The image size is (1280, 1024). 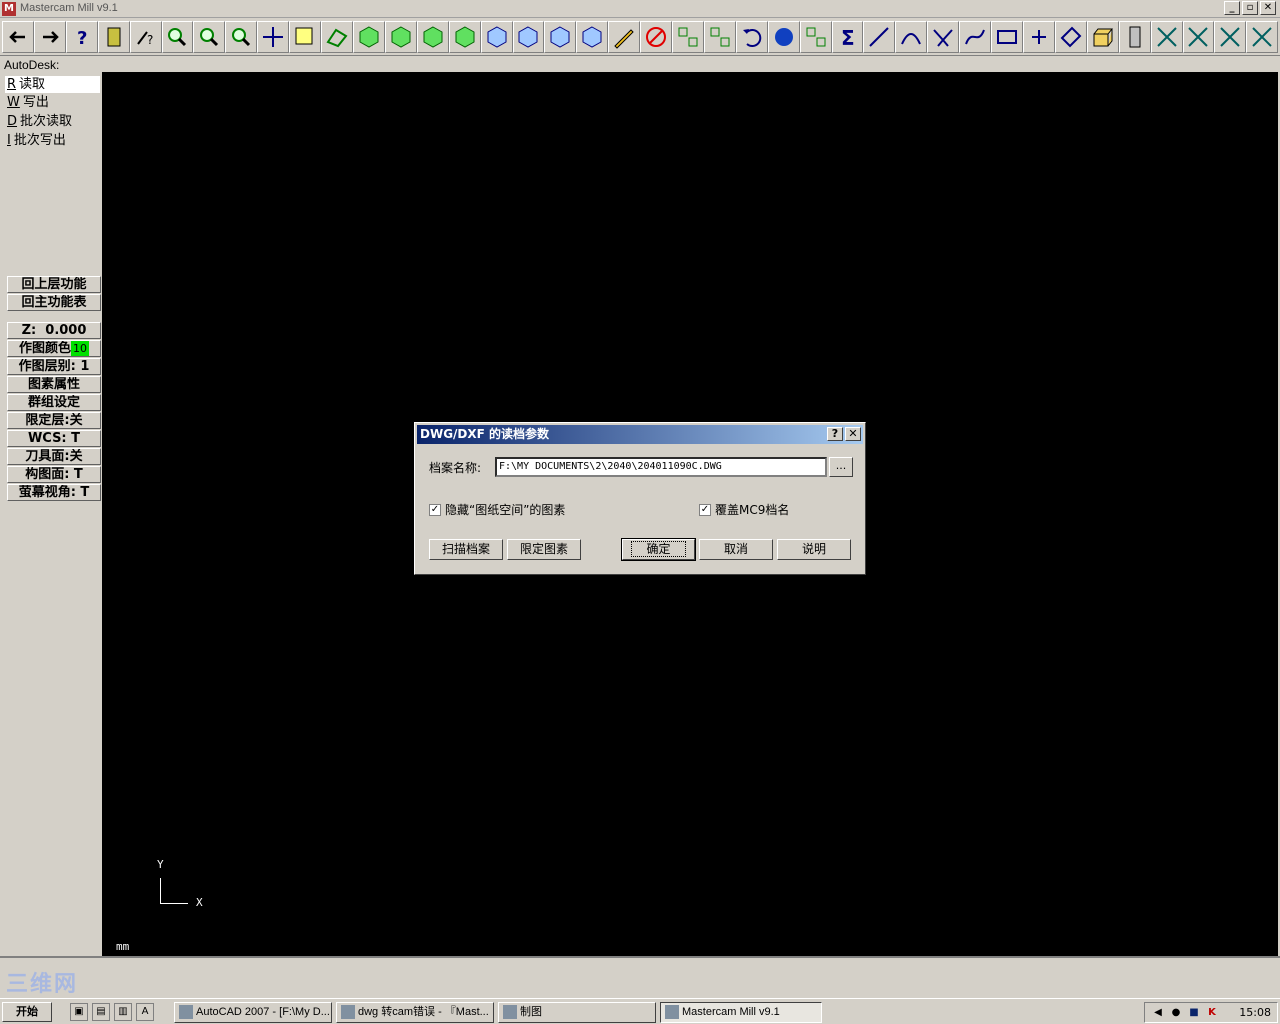 I want to click on axis-indicator, so click(x=174, y=891).